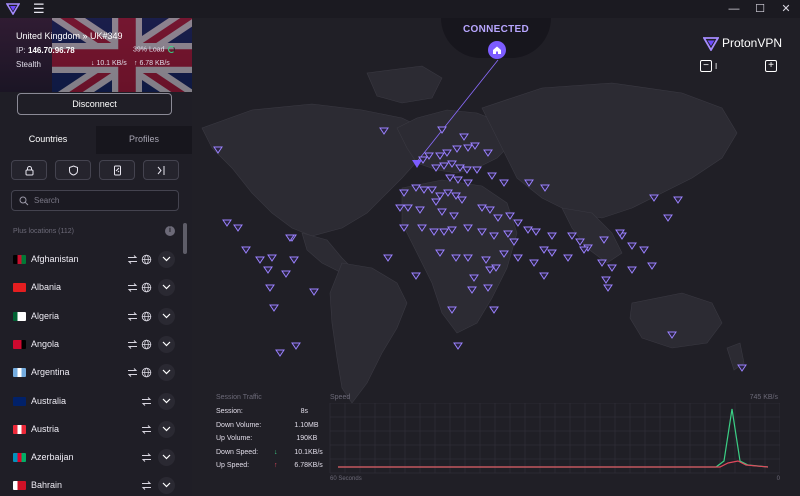 This screenshot has width=800, height=496. What do you see at coordinates (91, 484) in the screenshot?
I see `country-row: Bahrain` at bounding box center [91, 484].